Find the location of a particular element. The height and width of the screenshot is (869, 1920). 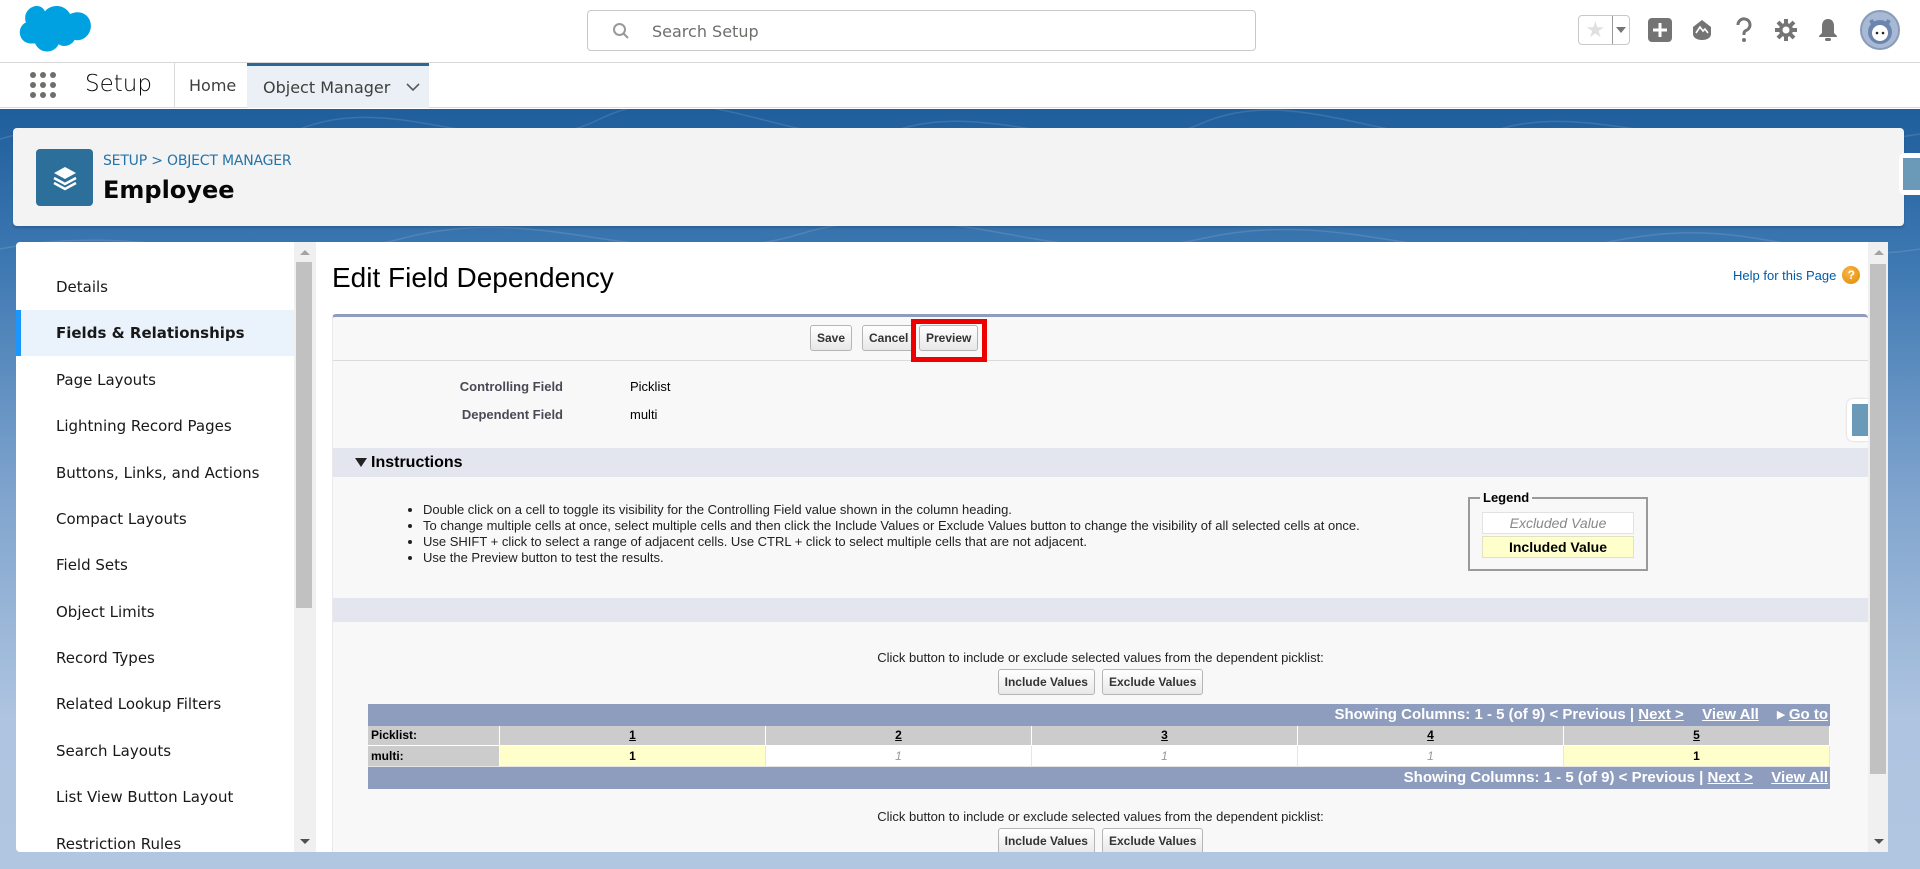

sidebar-item-compact-layouts: Compact Layouts is located at coordinates (155, 519).